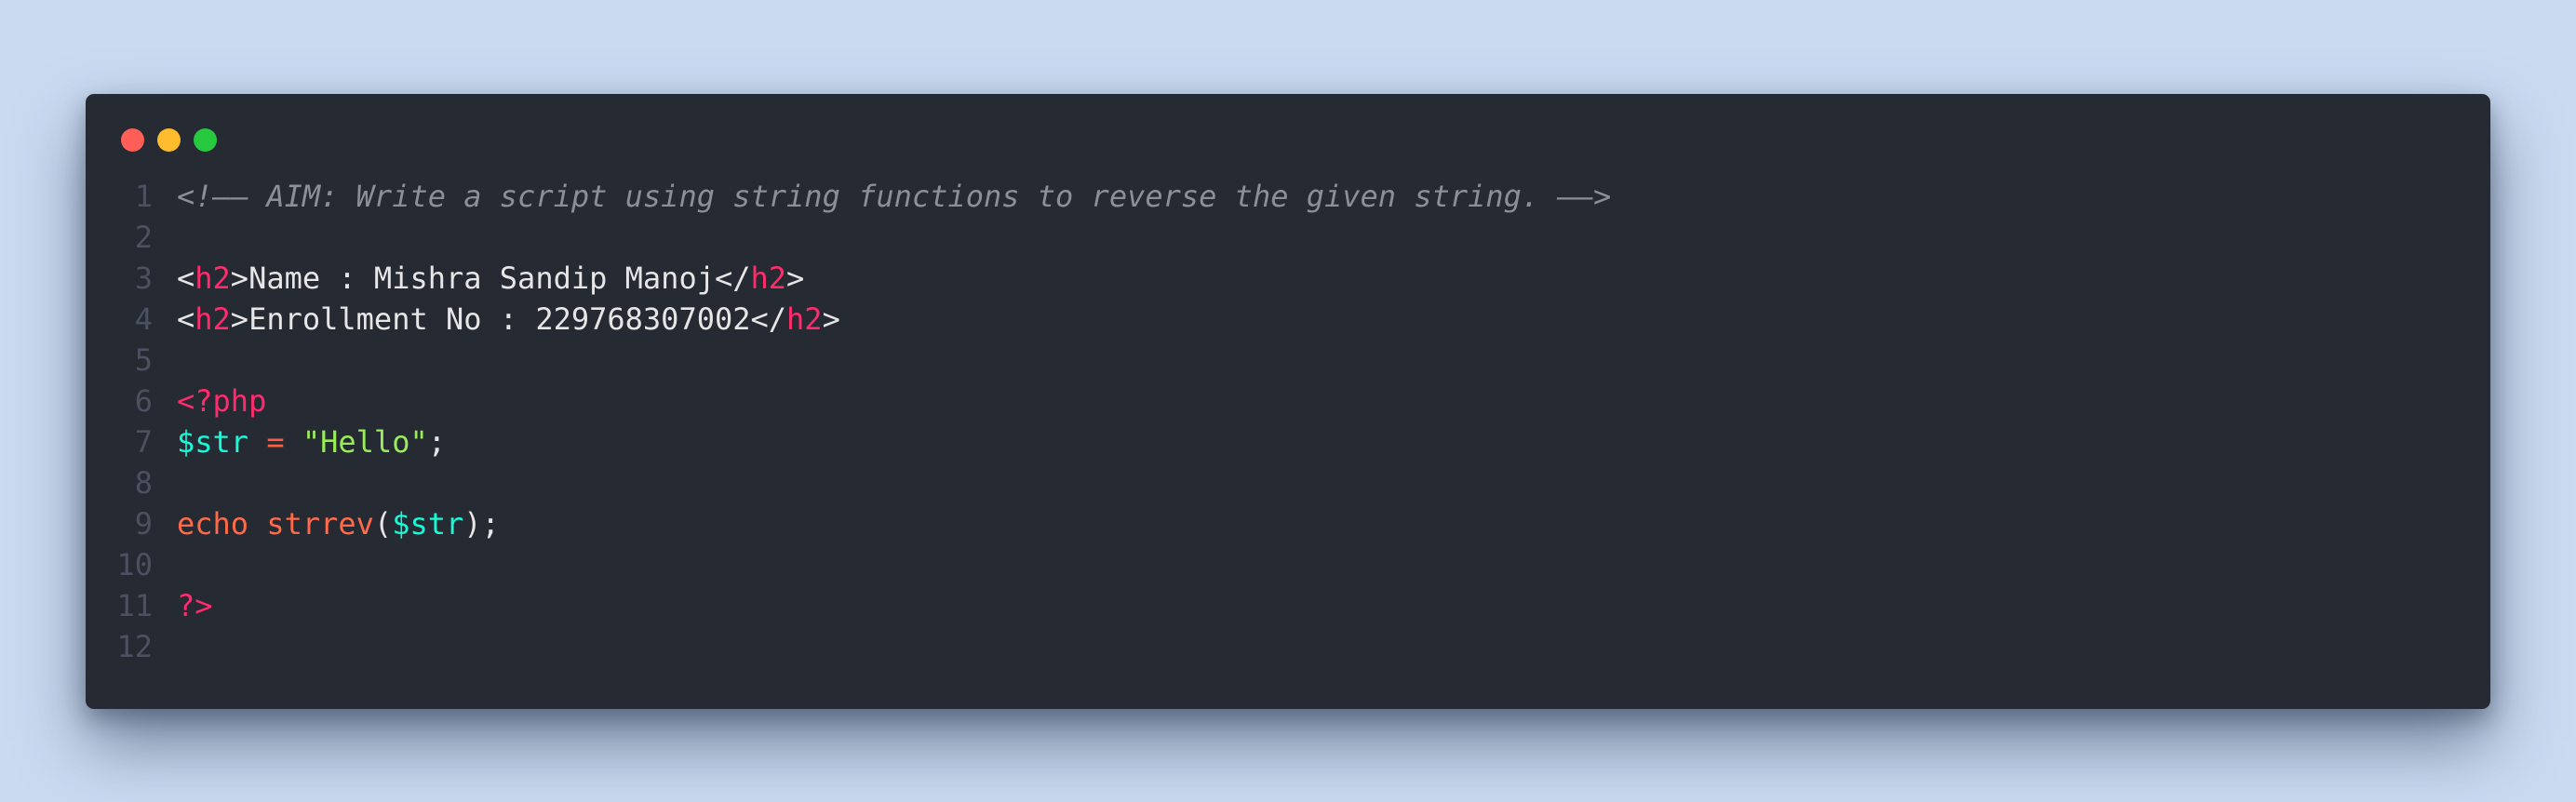 The width and height of the screenshot is (2576, 802). I want to click on line-number: 9, so click(143, 523).